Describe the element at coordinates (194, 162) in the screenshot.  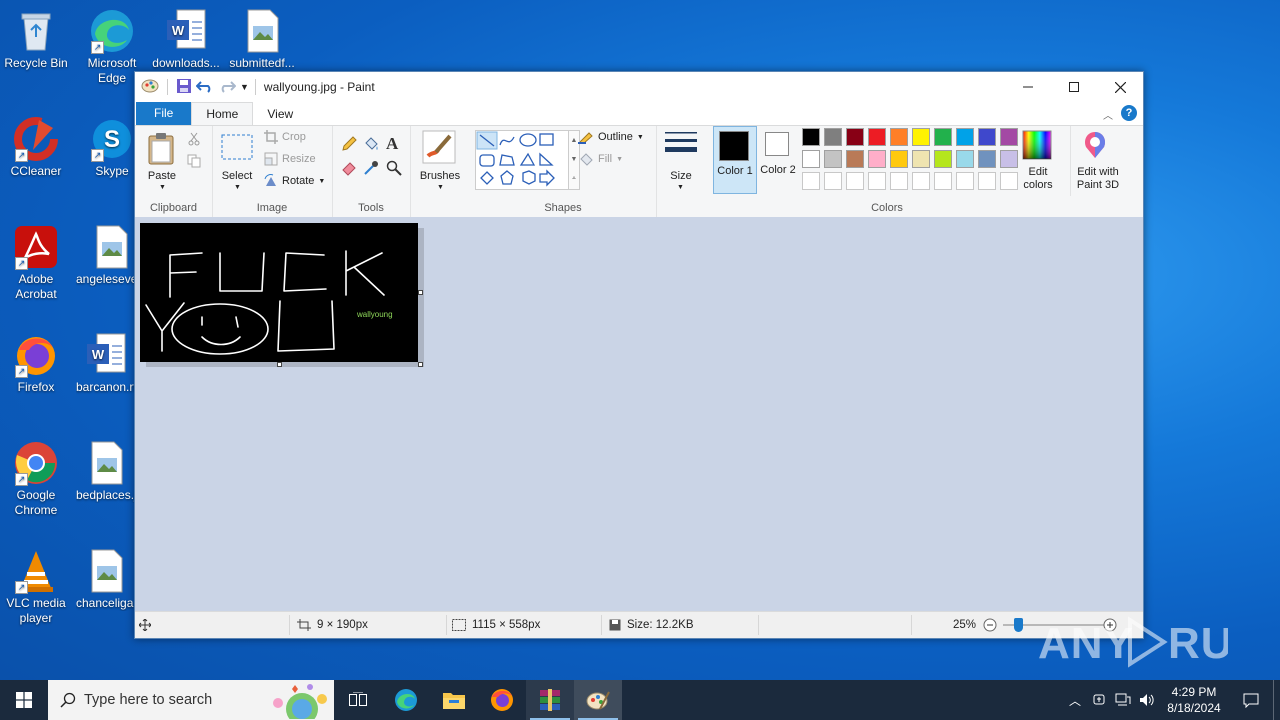
I see `copy-icon` at that location.